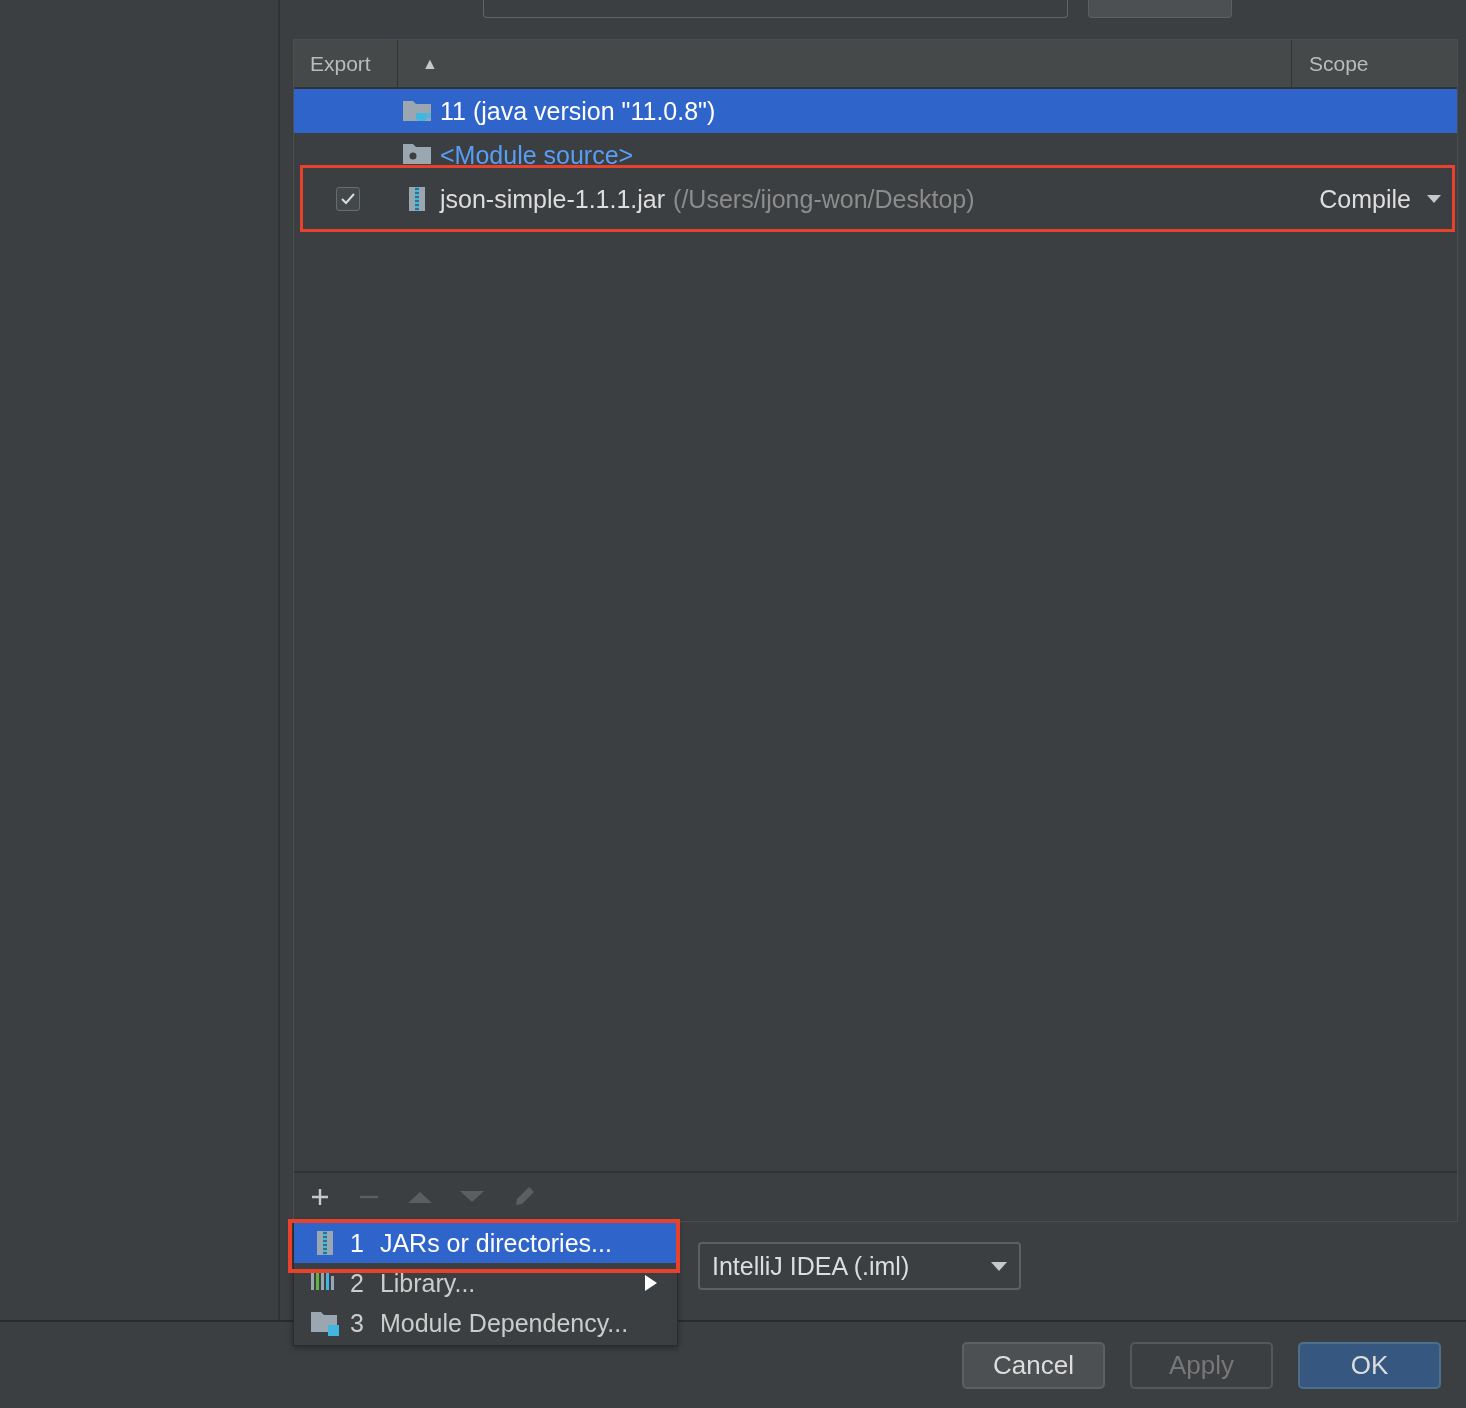 The image size is (1466, 1408). I want to click on checkbox, so click(348, 199).